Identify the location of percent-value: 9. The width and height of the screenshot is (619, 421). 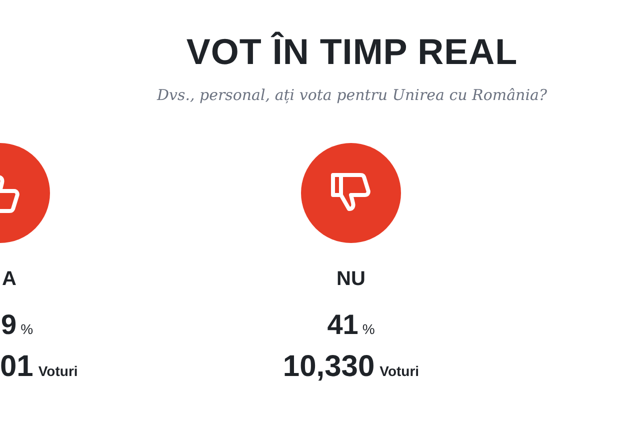
(9, 325).